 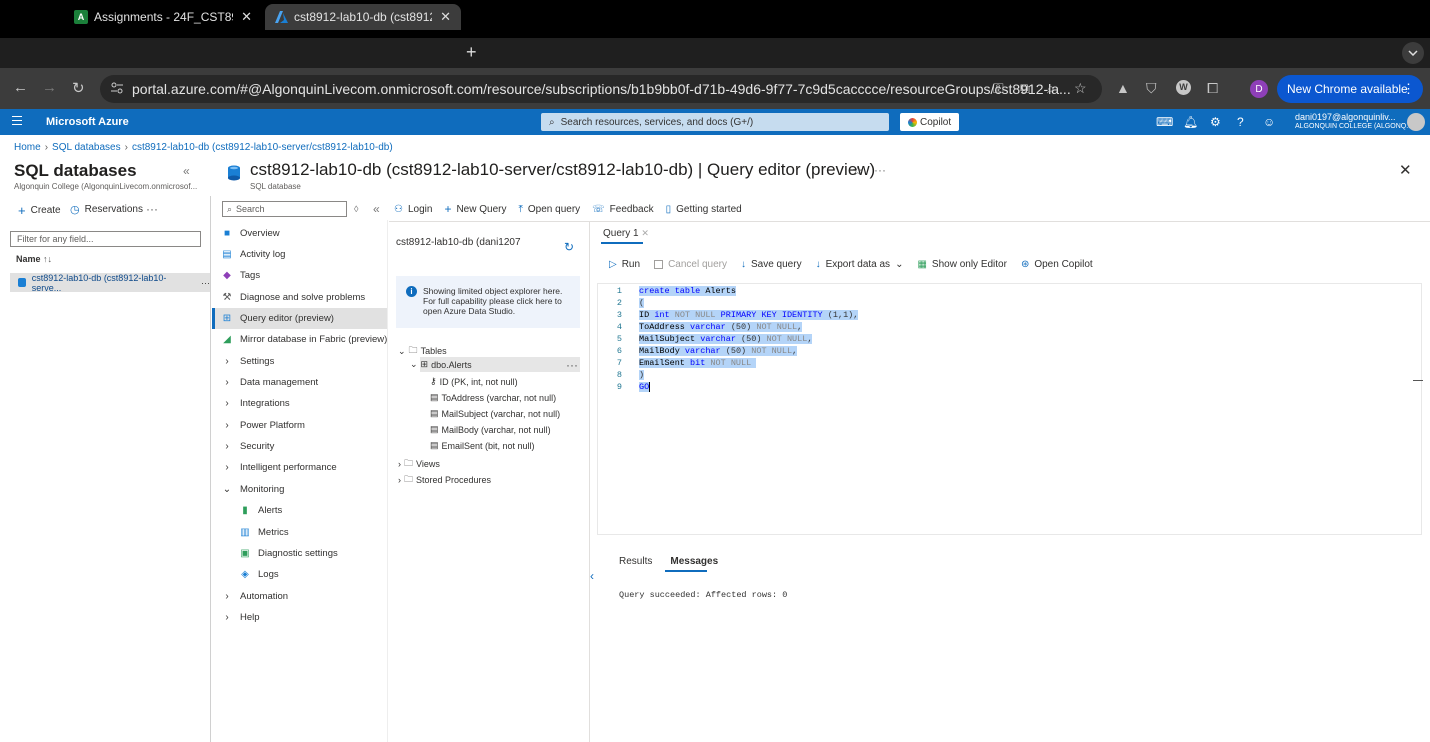 I want to click on collapse-pane-chevron-icon: ‹, so click(x=592, y=576).